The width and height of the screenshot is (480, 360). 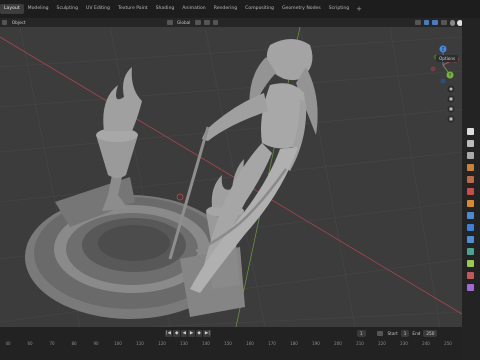 I want to click on ruler-tick: 210, so click(x=360, y=343).